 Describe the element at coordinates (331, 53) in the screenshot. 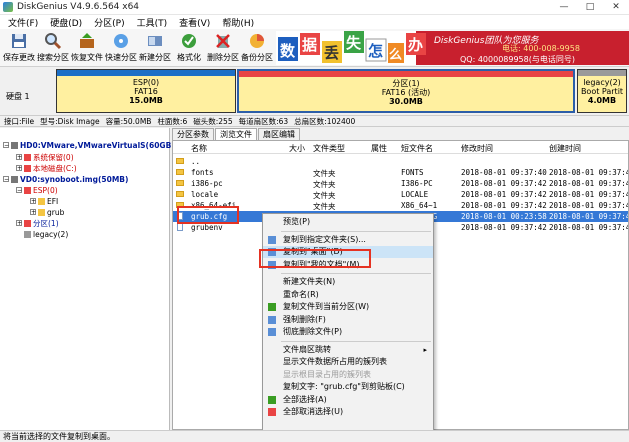

I see `banner-char-3: 丢` at that location.